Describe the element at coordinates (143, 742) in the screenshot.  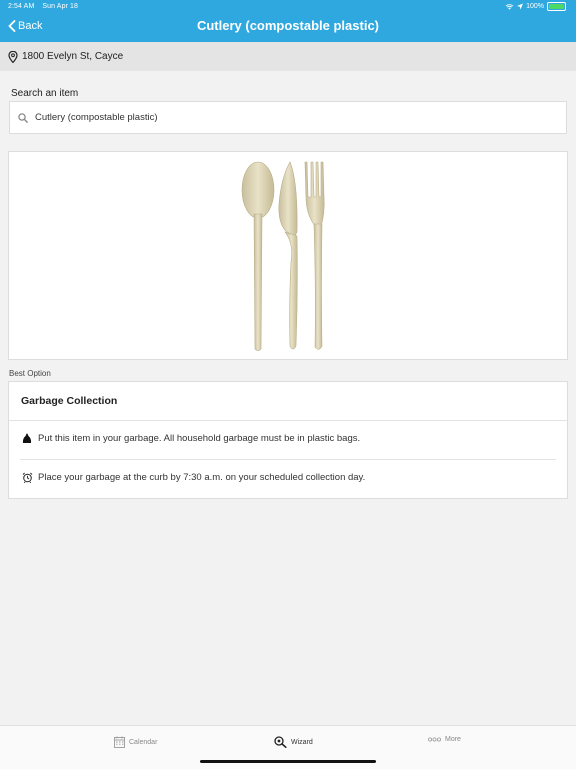
I see `tab-label: Calendar` at that location.